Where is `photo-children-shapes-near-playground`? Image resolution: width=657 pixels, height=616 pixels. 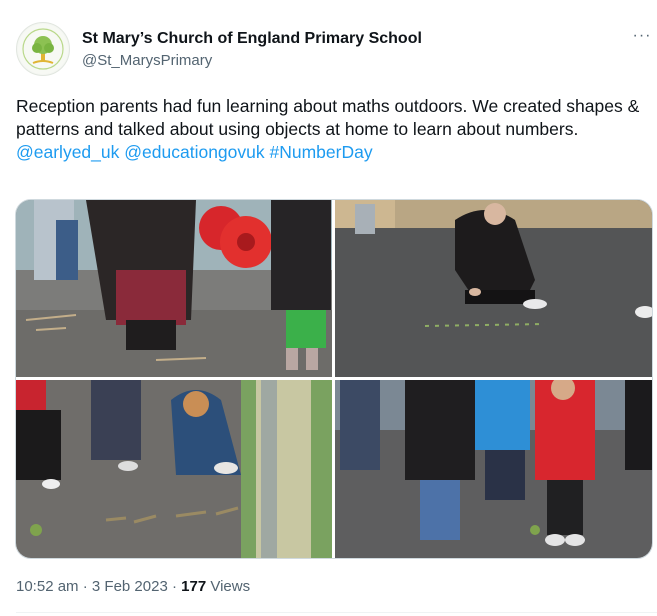 photo-children-shapes-near-playground is located at coordinates (174, 288).